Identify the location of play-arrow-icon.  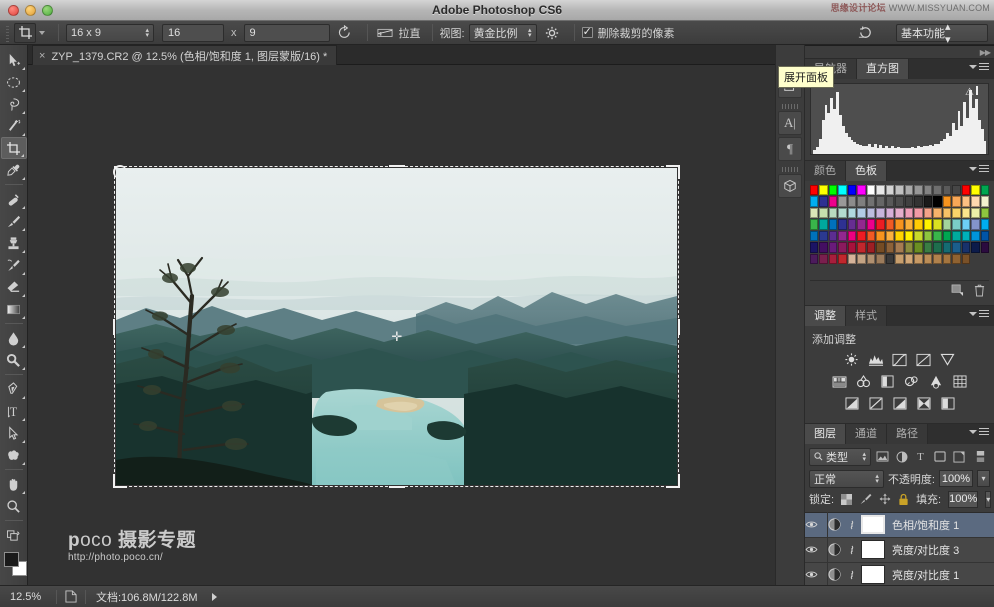
(214, 596).